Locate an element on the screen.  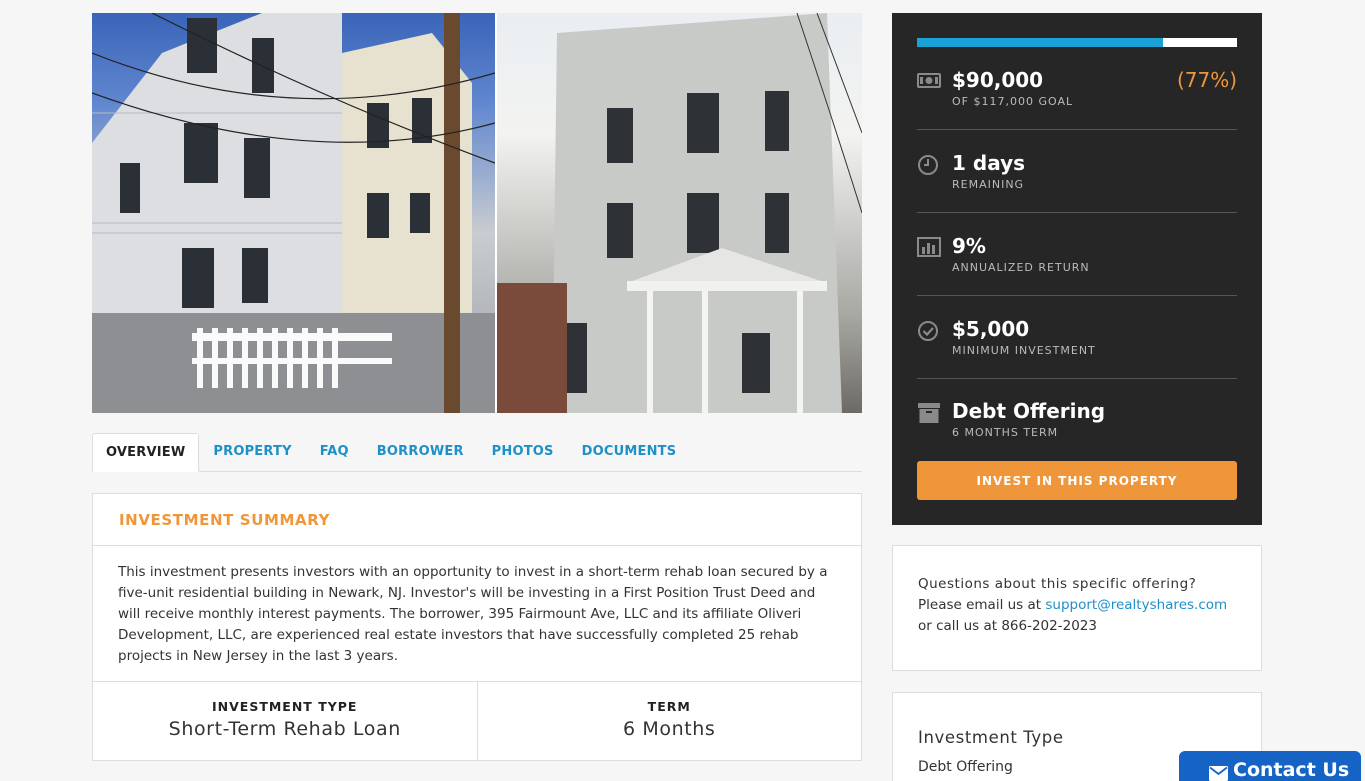
meta-label: INVESTMENT TYPE is located at coordinates (285, 706).